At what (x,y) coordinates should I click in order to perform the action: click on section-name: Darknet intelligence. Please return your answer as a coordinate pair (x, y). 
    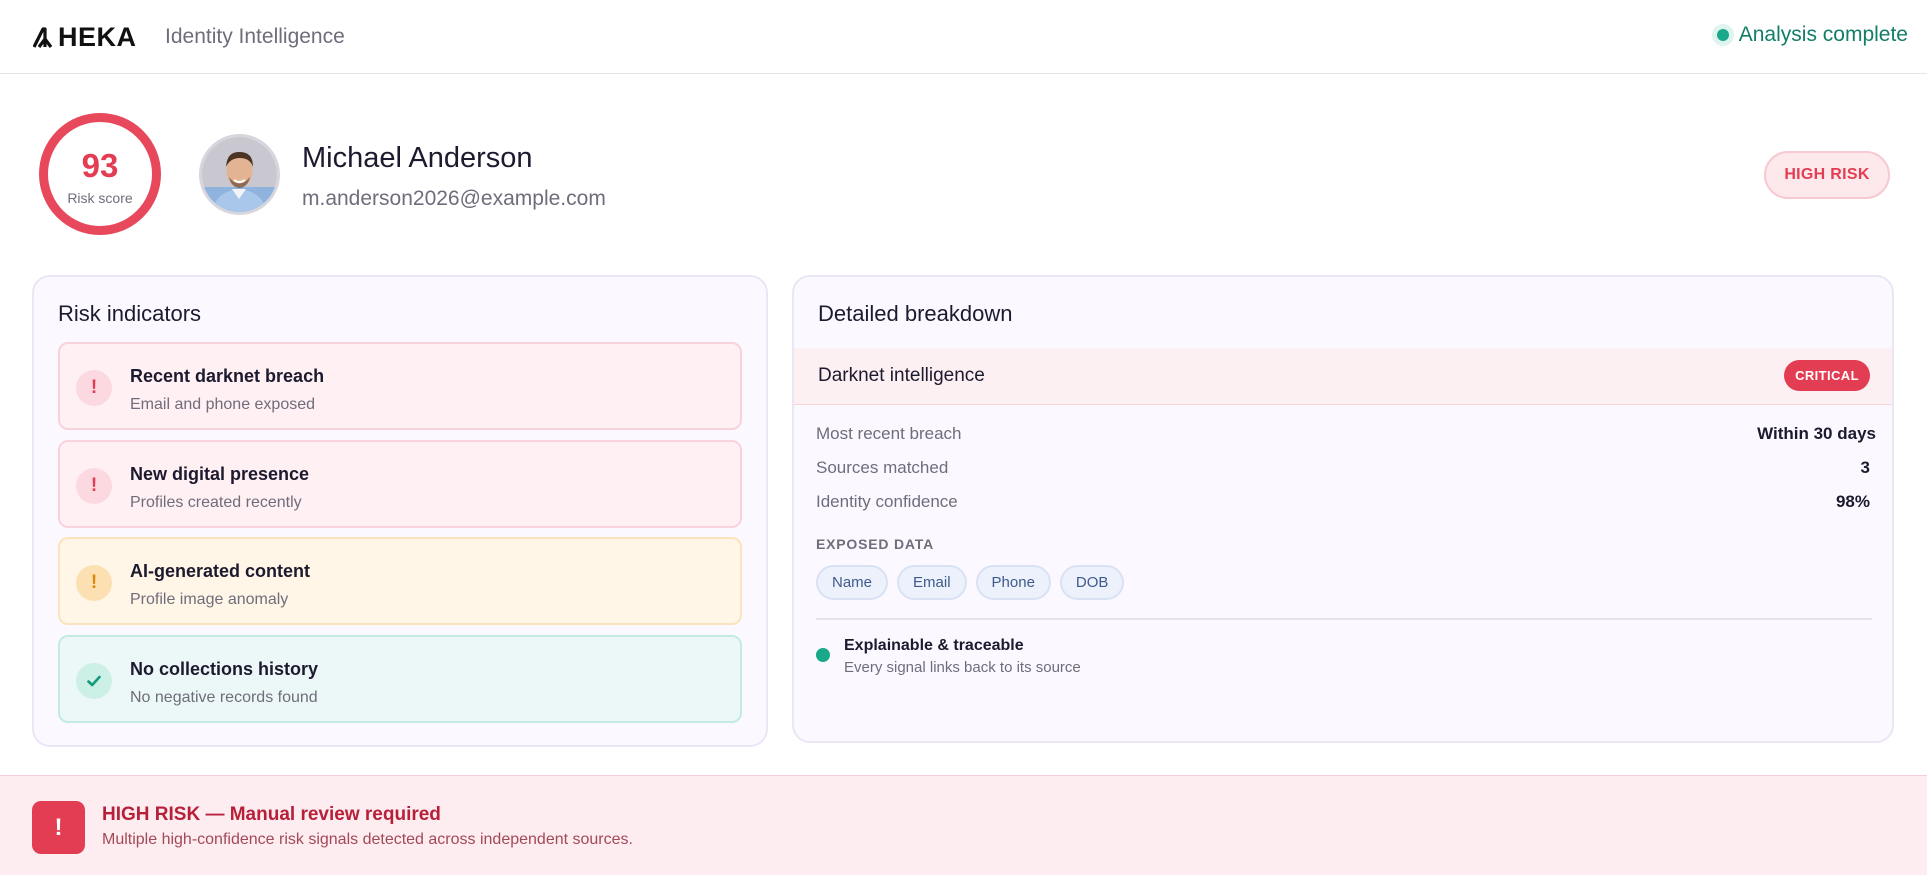
    Looking at the image, I should click on (901, 375).